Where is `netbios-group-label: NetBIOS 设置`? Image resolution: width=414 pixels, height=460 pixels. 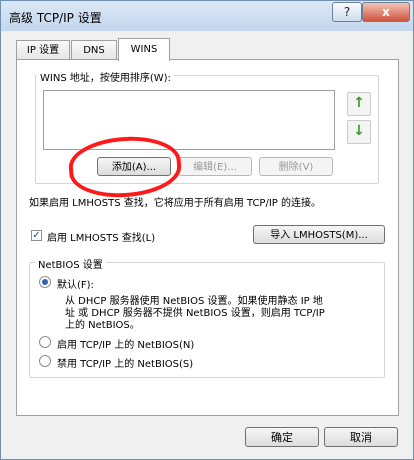
netbios-group-label: NetBIOS 设置 is located at coordinates (70, 263).